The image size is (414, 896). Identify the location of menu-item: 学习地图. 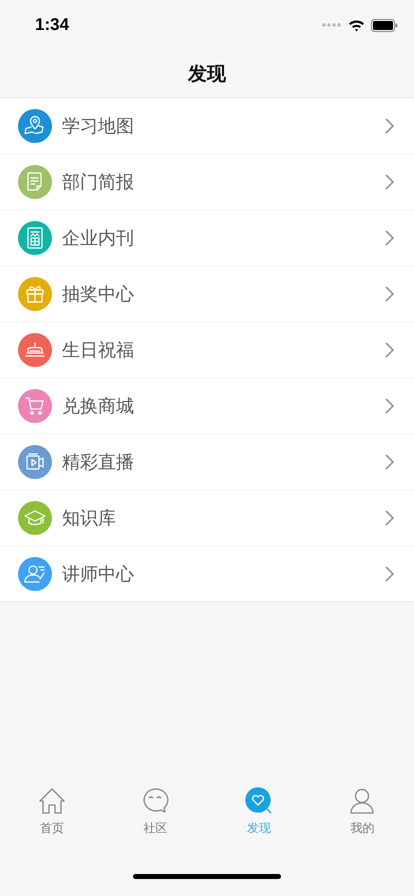
(207, 126).